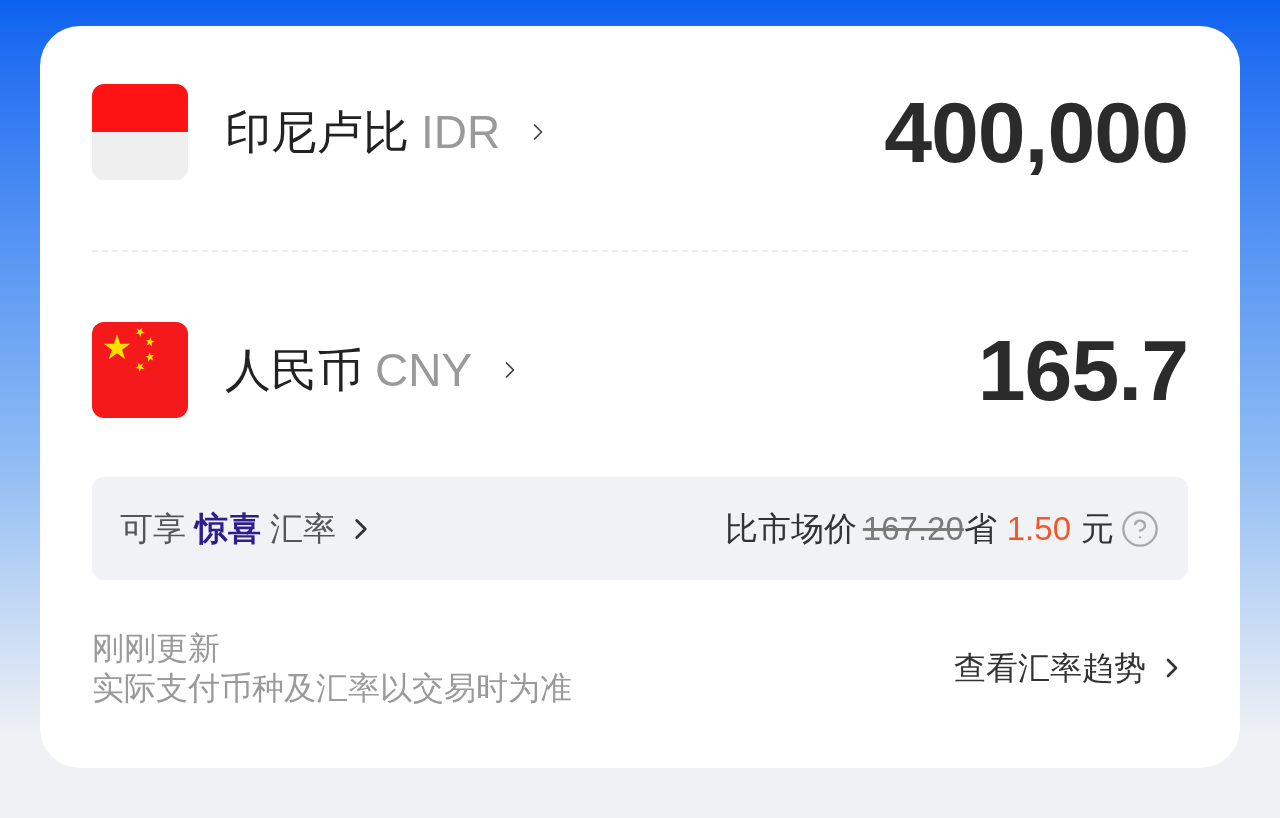  Describe the element at coordinates (140, 370) in the screenshot. I see `china-flag-icon` at that location.